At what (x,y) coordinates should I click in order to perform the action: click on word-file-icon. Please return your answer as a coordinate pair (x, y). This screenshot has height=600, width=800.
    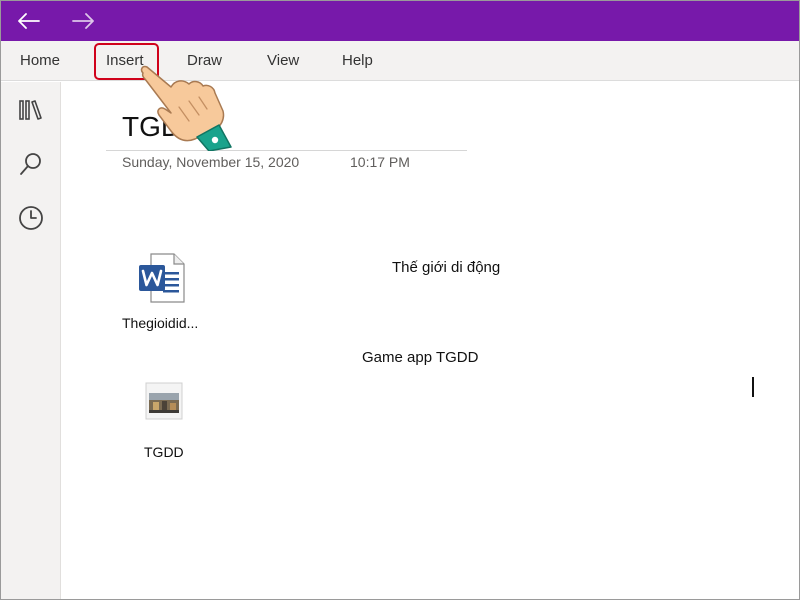
    Looking at the image, I should click on (162, 278).